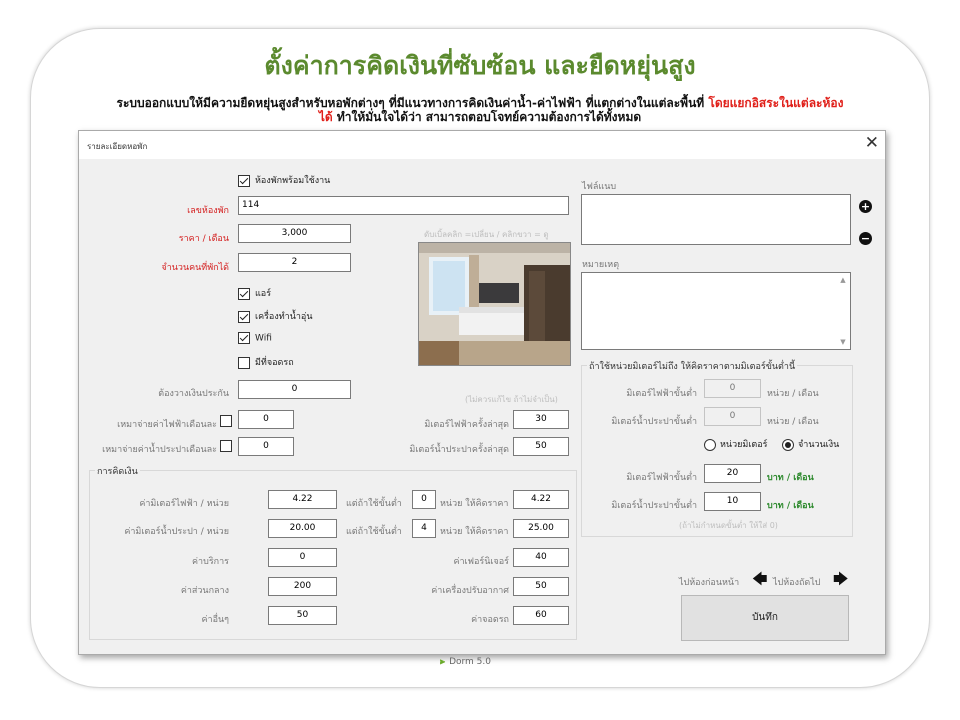  Describe the element at coordinates (263, 294) in the screenshot. I see `amenity-label: แอร์` at that location.